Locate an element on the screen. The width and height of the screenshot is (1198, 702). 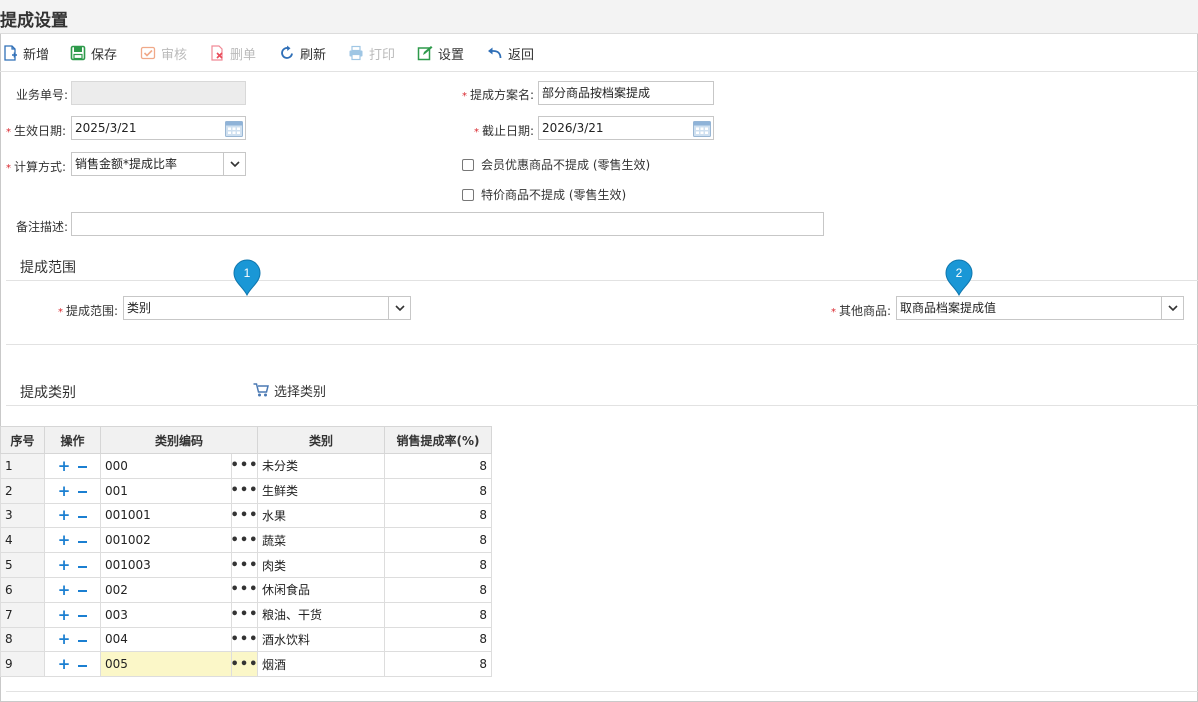
other-goods-select: 取商品档案提成值 is located at coordinates (1040, 308).